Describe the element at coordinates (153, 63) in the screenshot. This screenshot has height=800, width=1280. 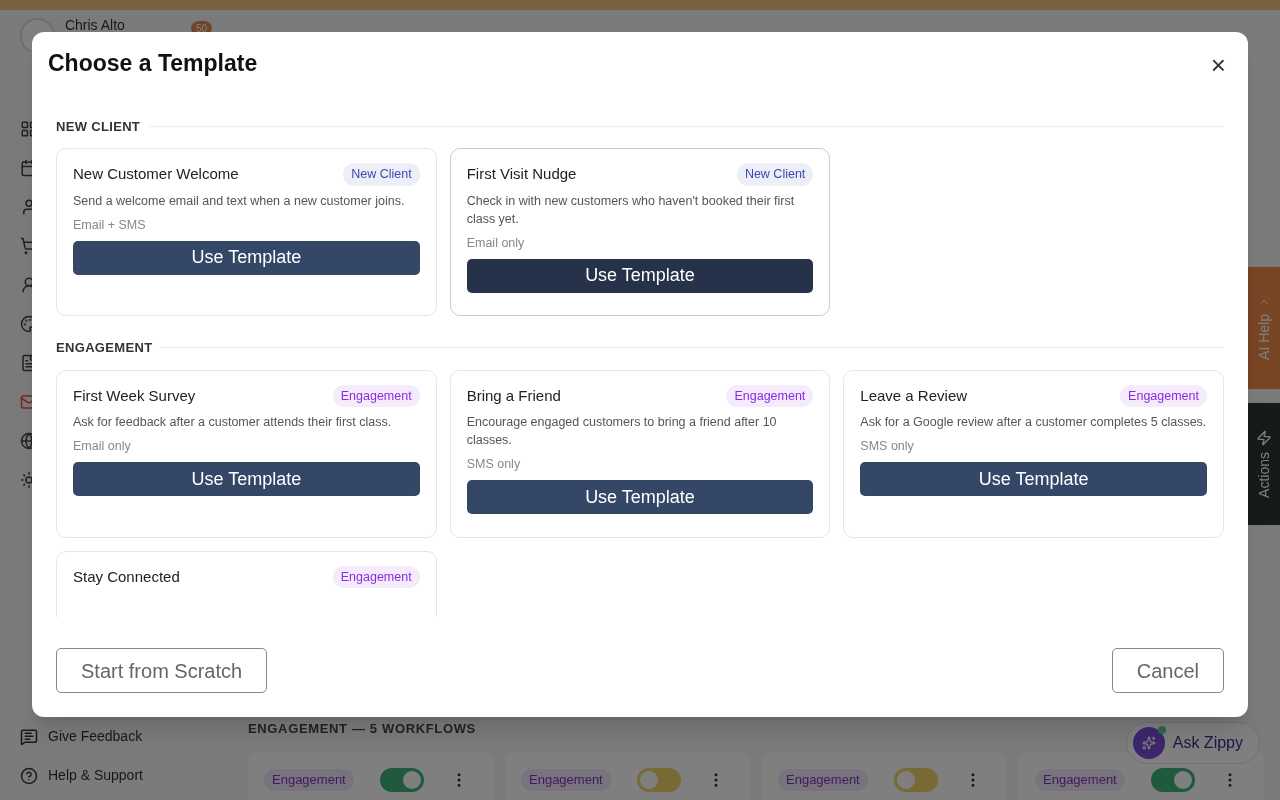
I see `dialog-title: Choose a Template` at that location.